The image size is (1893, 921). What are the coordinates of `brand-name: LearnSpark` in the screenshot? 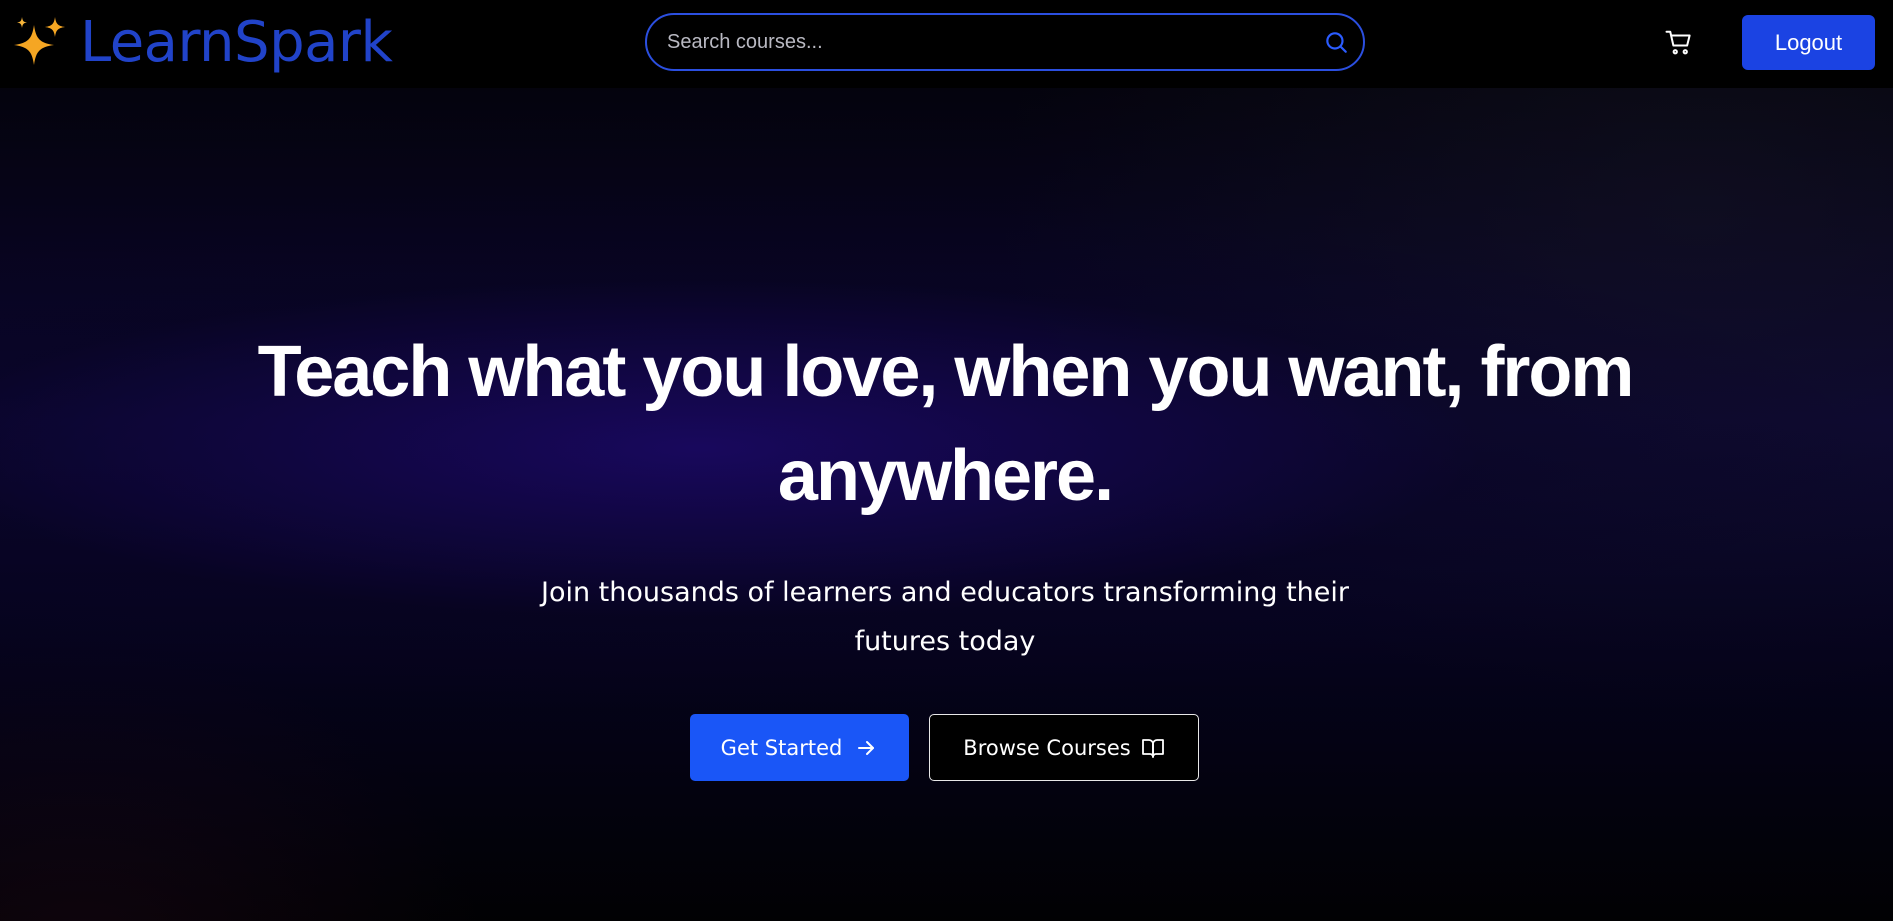 It's located at (236, 42).